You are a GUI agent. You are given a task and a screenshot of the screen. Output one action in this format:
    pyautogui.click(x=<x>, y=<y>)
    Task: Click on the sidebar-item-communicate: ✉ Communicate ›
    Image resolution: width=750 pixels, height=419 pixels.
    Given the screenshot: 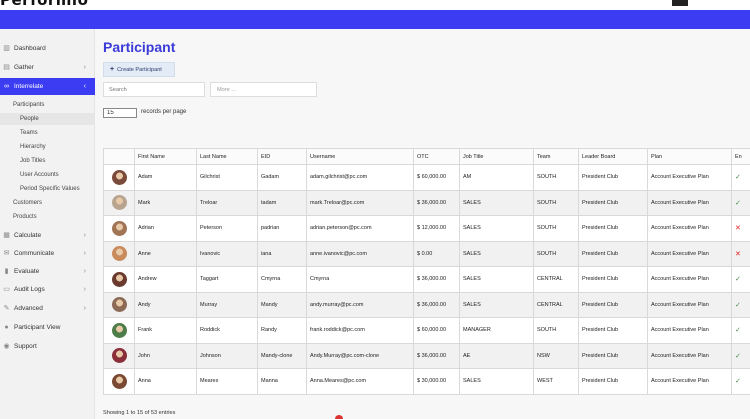 What is the action you would take?
    pyautogui.click(x=47, y=253)
    